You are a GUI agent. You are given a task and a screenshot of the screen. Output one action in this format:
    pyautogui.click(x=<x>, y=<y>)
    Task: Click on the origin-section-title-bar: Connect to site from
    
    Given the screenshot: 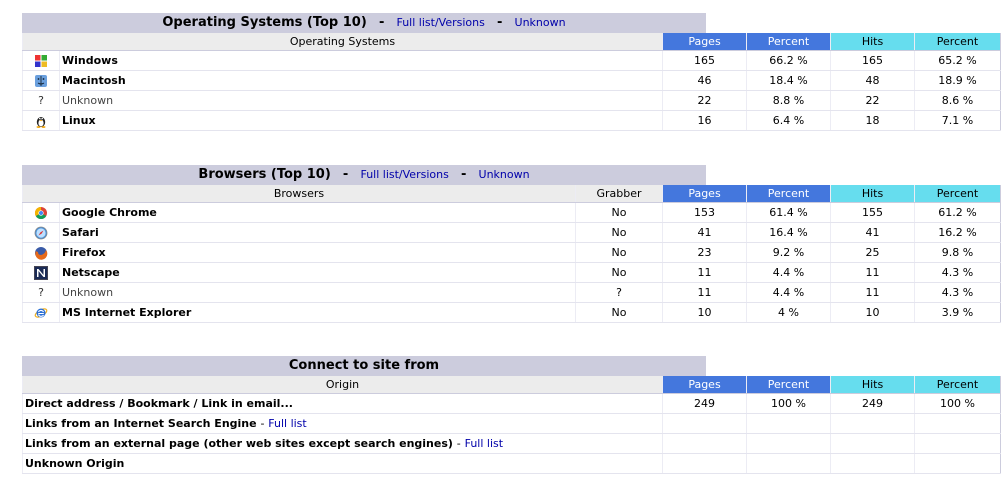 What is the action you would take?
    pyautogui.click(x=364, y=366)
    